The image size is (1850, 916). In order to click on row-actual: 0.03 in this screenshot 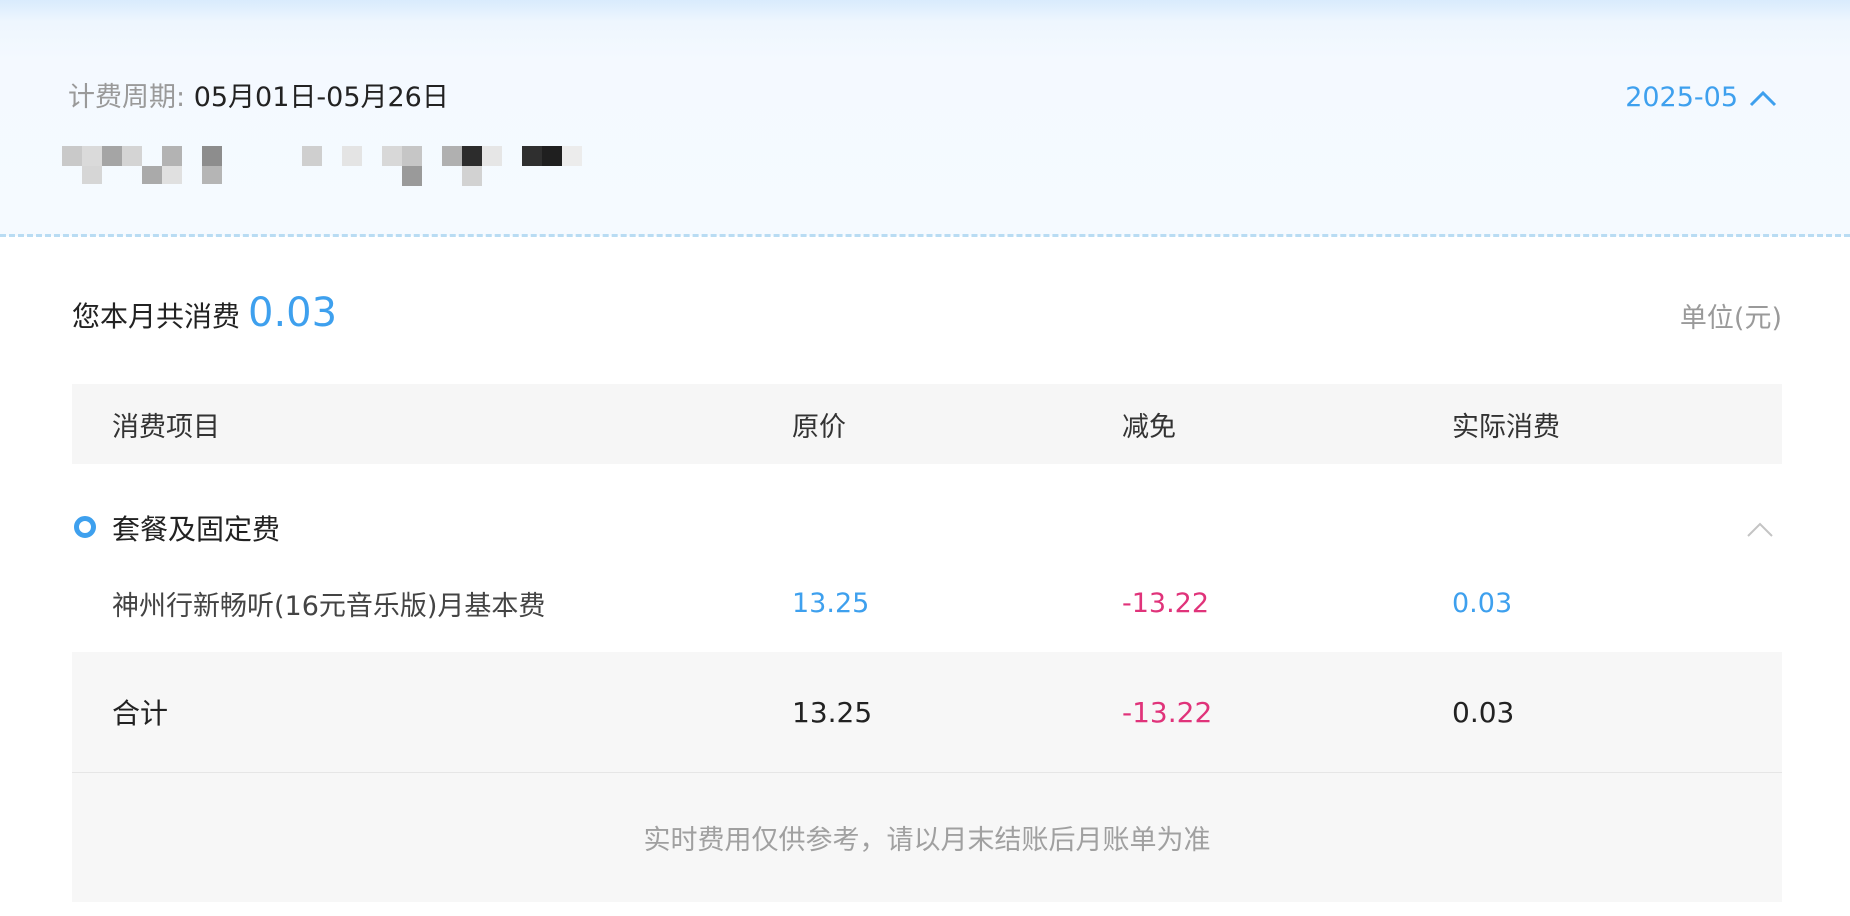, I will do `click(1482, 603)`.